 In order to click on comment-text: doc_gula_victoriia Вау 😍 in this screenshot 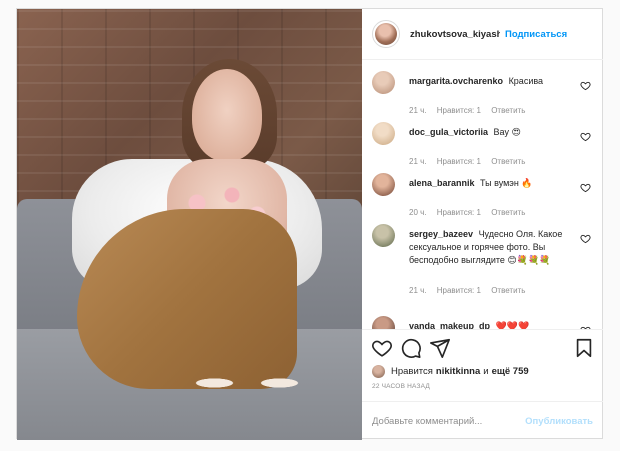, I will do `click(489, 132)`.